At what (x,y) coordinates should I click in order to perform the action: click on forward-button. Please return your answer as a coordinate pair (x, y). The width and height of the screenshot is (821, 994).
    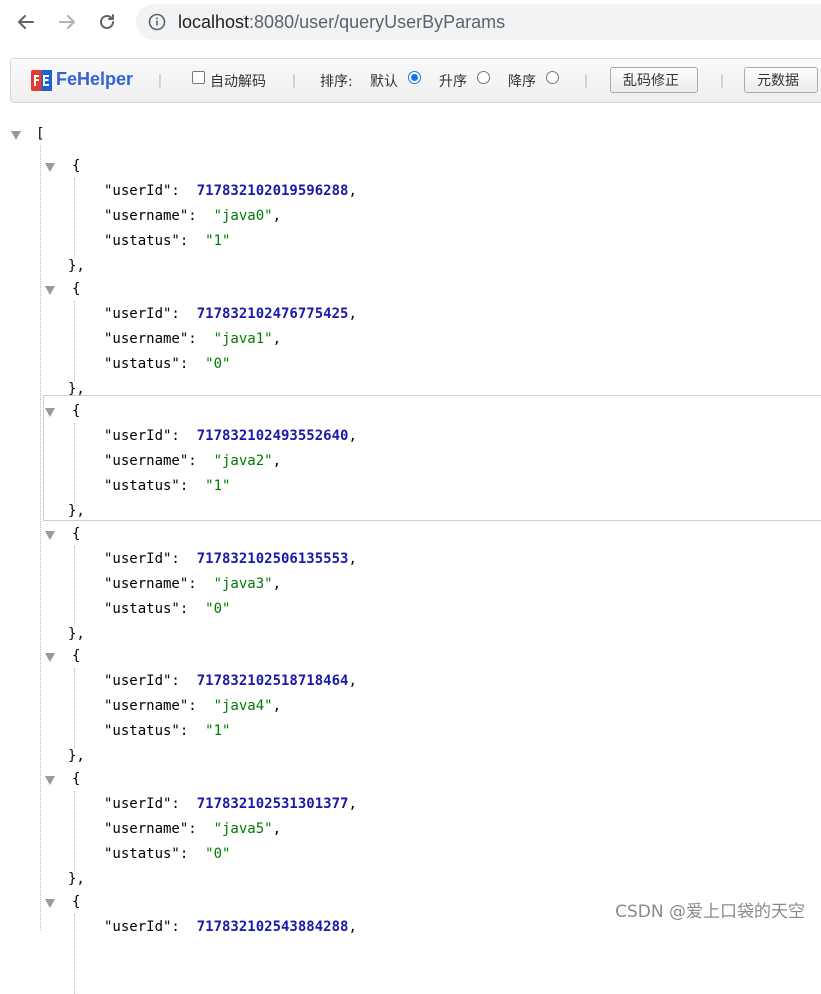
    Looking at the image, I should click on (67, 22).